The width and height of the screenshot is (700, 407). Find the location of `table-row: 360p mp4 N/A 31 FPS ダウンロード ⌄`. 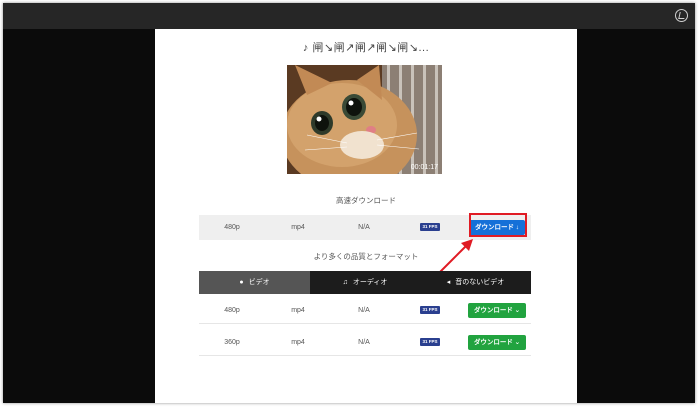

table-row: 360p mp4 N/A 31 FPS ダウンロード ⌄ is located at coordinates (365, 343).